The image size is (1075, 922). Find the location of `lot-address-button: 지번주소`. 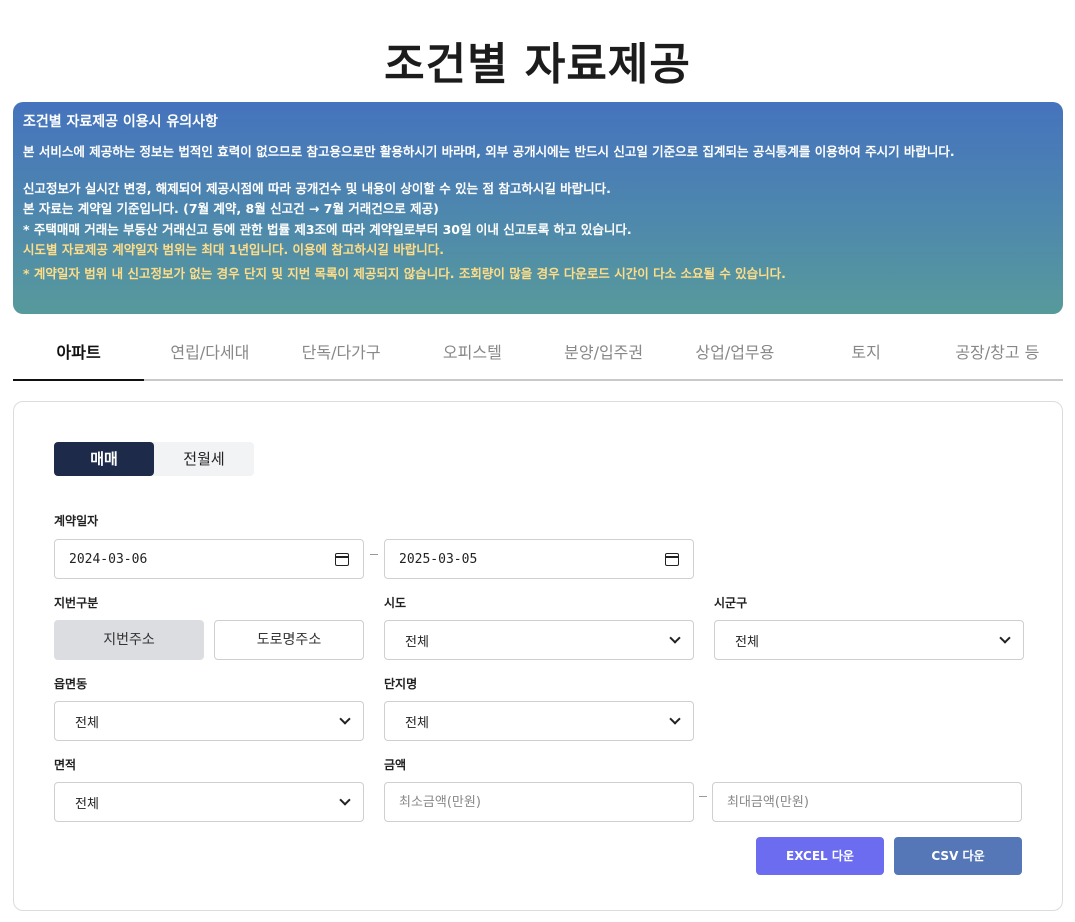

lot-address-button: 지번주소 is located at coordinates (129, 640).